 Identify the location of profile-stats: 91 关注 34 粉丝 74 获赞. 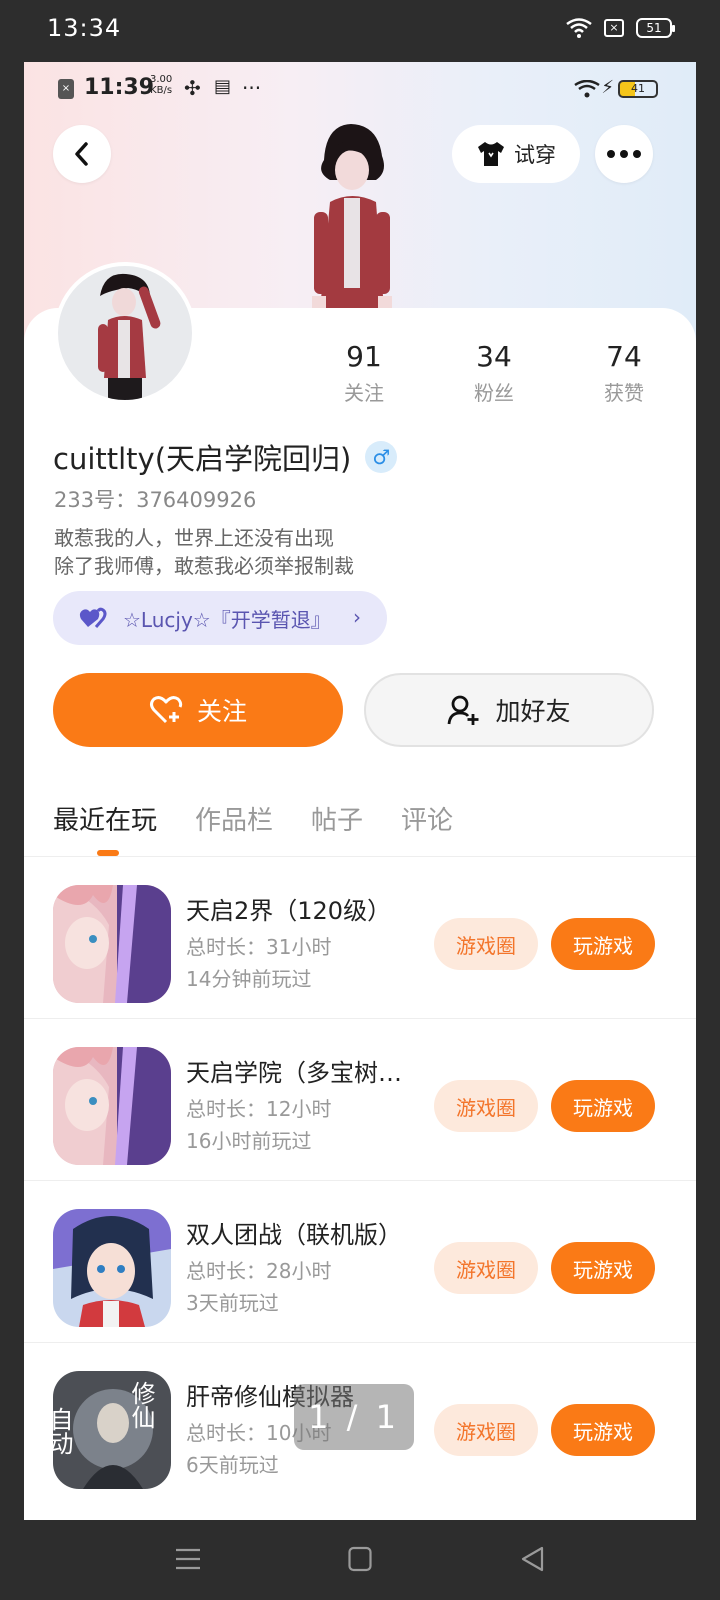
(494, 373).